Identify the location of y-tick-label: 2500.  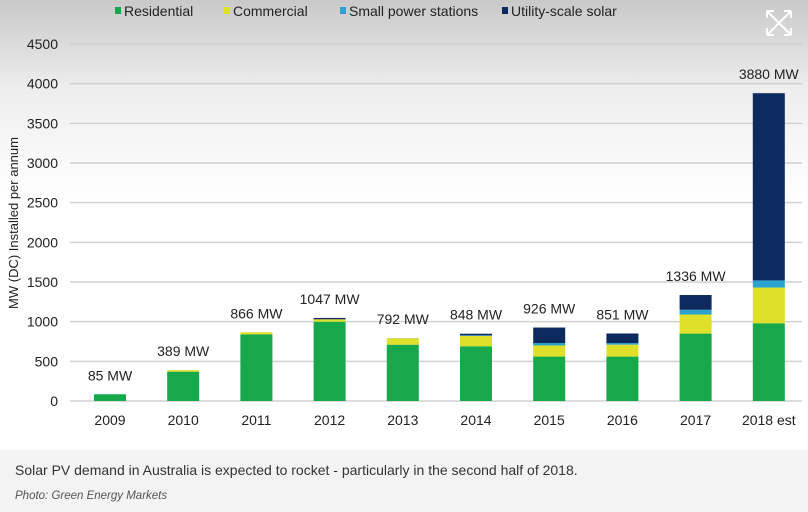
(42, 203).